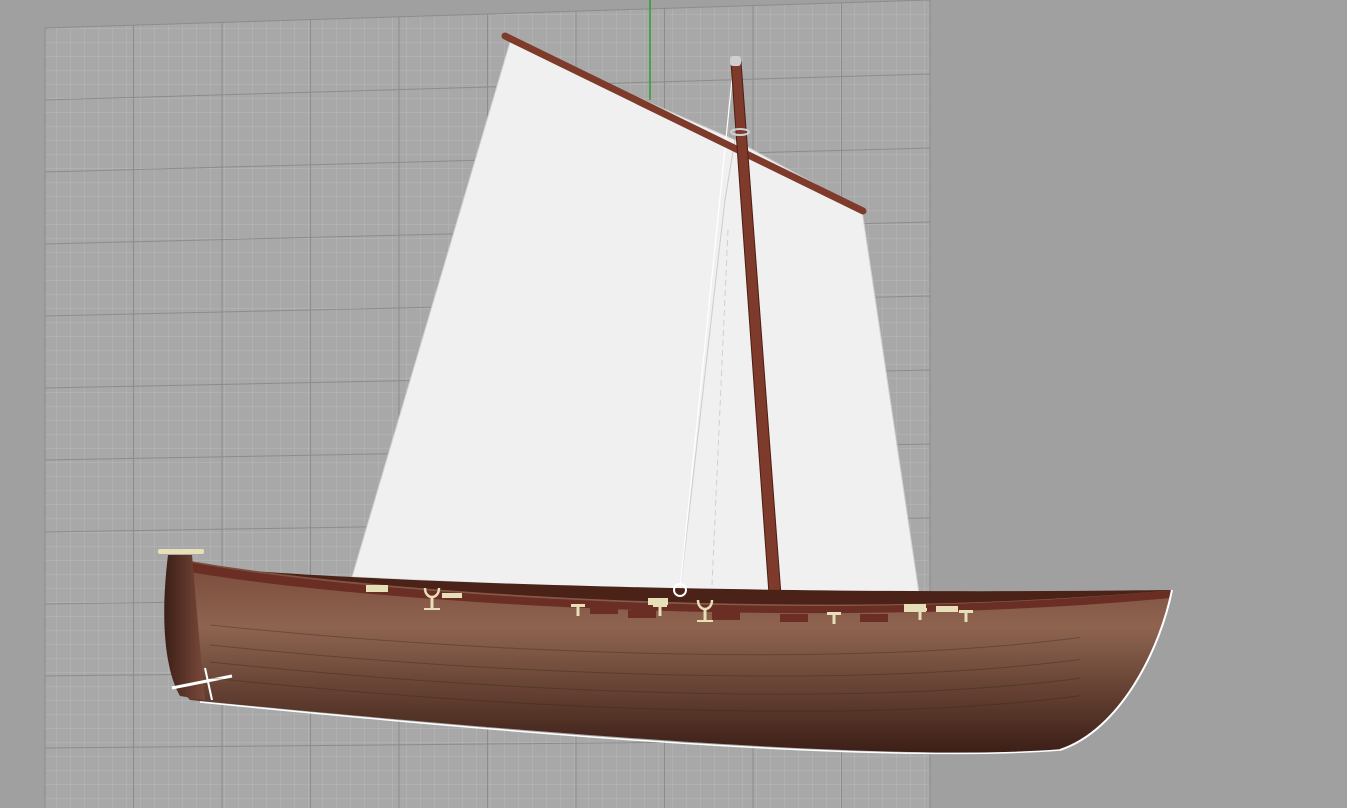  Describe the element at coordinates (658, 601) in the screenshot. I see `mast-step` at that location.